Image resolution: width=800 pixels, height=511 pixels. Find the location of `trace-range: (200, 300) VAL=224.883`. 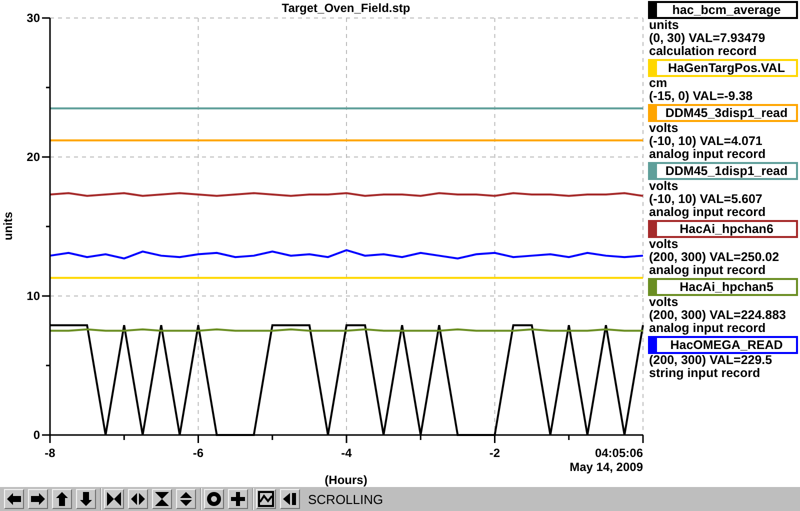

trace-range: (200, 300) VAL=224.883 is located at coordinates (718, 315).